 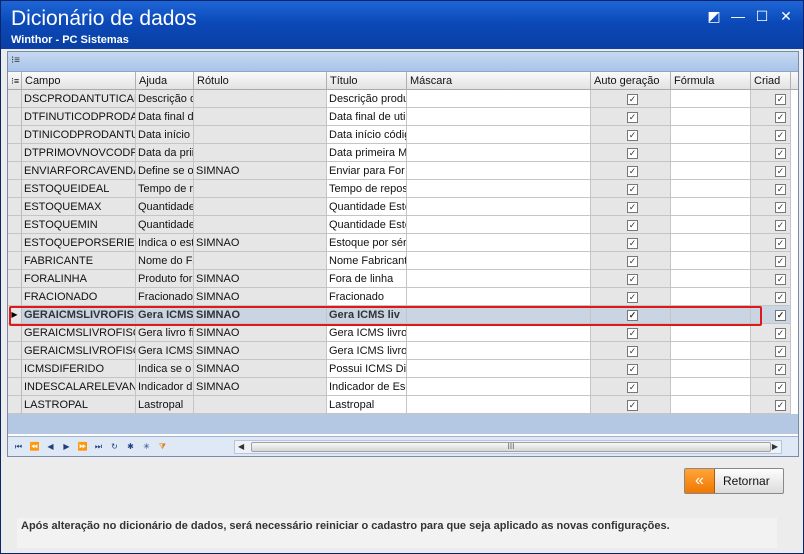 I want to click on nav-refresh-icon: ↻, so click(x=114, y=446).